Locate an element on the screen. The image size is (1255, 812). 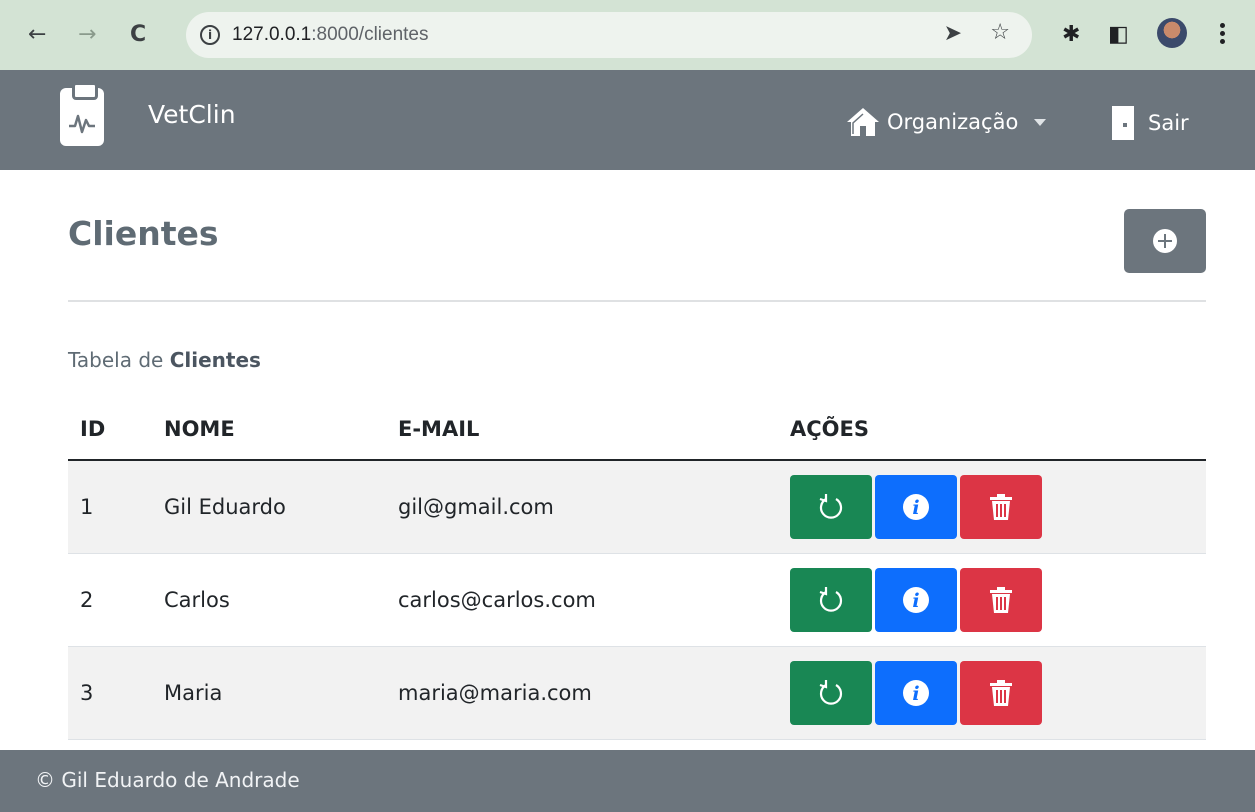
logout-link: Sair is located at coordinates (1150, 123).